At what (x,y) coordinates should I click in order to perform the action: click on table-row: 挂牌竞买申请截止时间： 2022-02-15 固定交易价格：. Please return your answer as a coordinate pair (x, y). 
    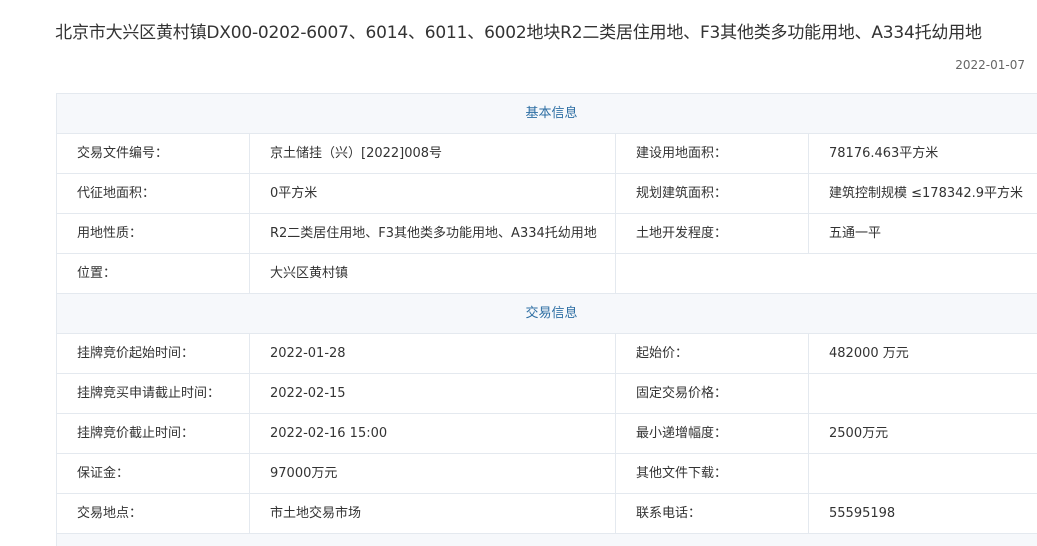
    Looking at the image, I should click on (546, 393).